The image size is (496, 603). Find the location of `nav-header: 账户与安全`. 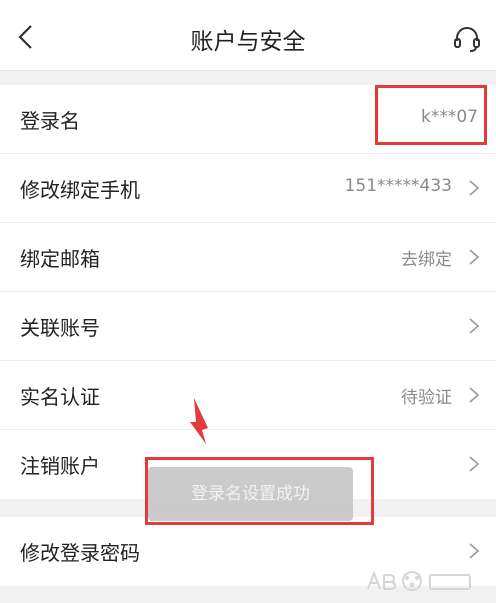

nav-header: 账户与安全 is located at coordinates (248, 35).